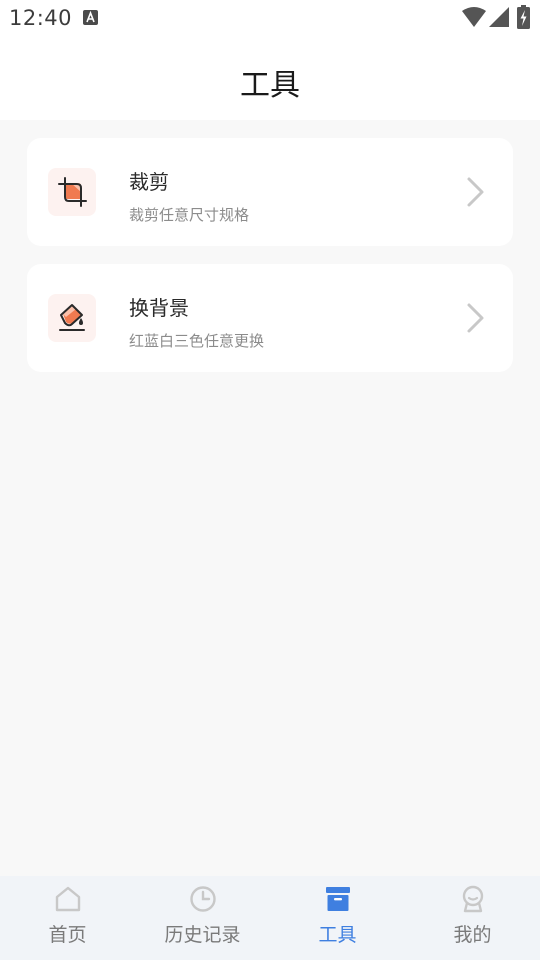  What do you see at coordinates (90, 17) in the screenshot?
I see `a-icon` at bounding box center [90, 17].